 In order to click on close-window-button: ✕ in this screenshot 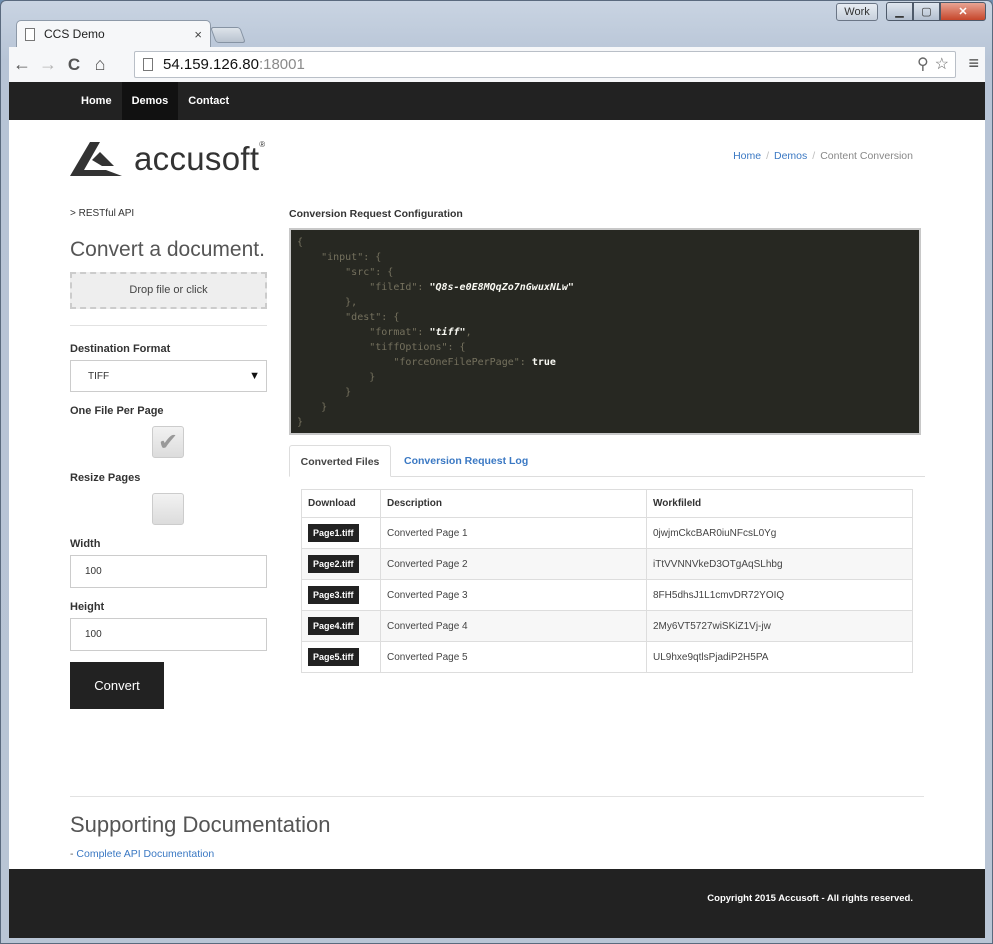, I will do `click(963, 11)`.